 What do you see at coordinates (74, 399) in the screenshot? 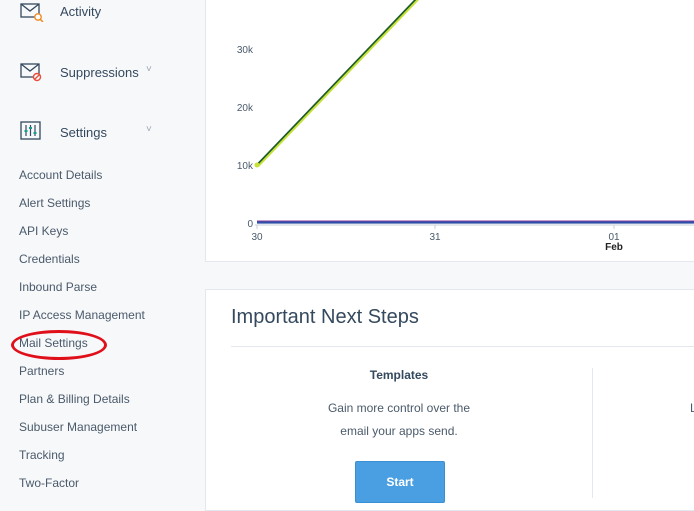
I see `sidebar-item-plan-billing: Plan & Billing Details` at bounding box center [74, 399].